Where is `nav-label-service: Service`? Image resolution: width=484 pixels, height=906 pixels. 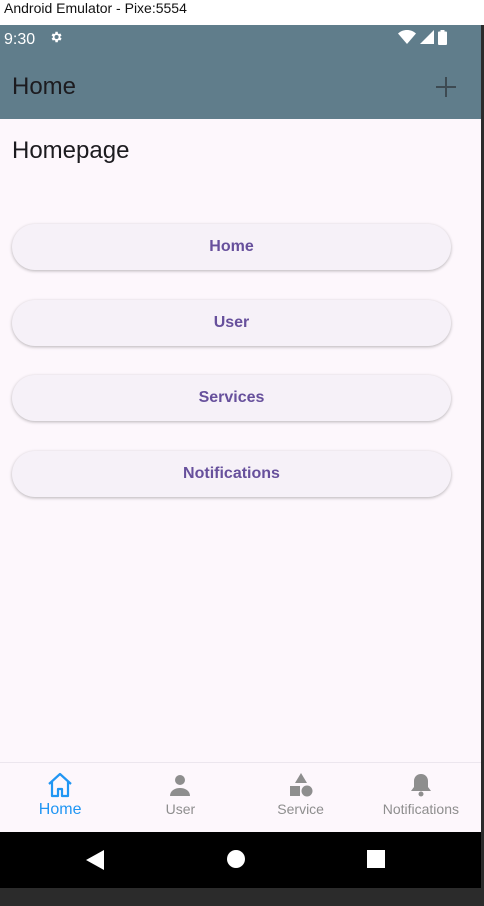 nav-label-service: Service is located at coordinates (300, 809).